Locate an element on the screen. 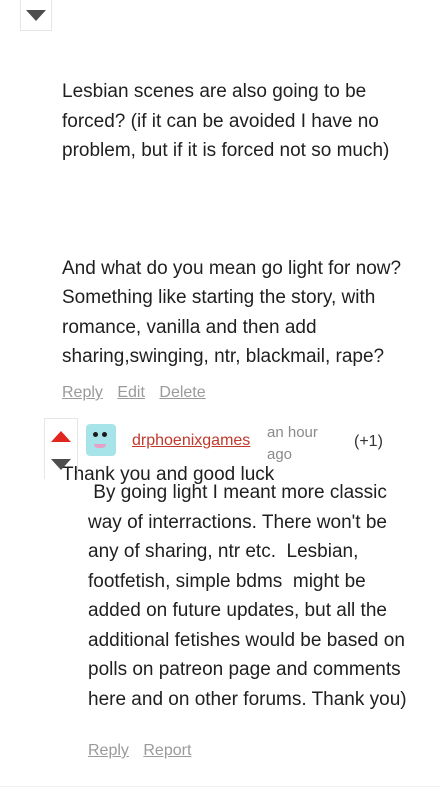 Image resolution: width=440 pixels, height=797 pixels. parent-vote-box is located at coordinates (36, 15).